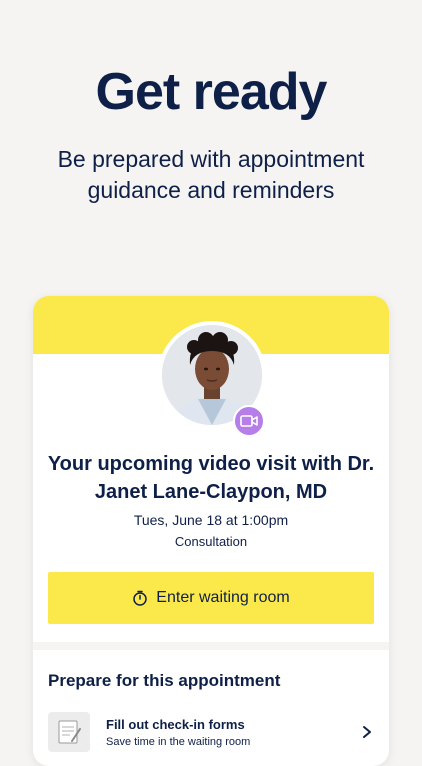 Image resolution: width=422 pixels, height=766 pixels. Describe the element at coordinates (164, 680) in the screenshot. I see `prepare-heading: Prepare for this appointment` at that location.